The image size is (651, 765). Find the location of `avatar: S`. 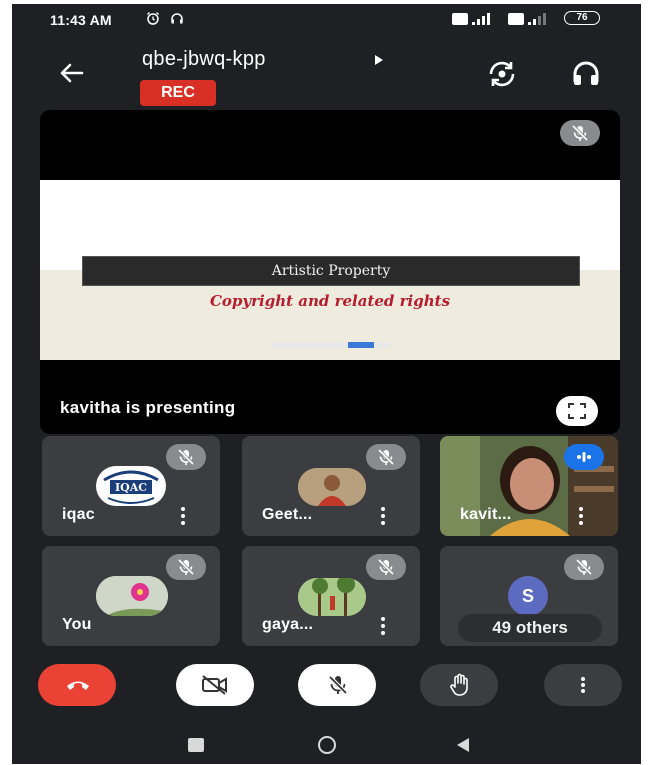

avatar: S is located at coordinates (528, 596).